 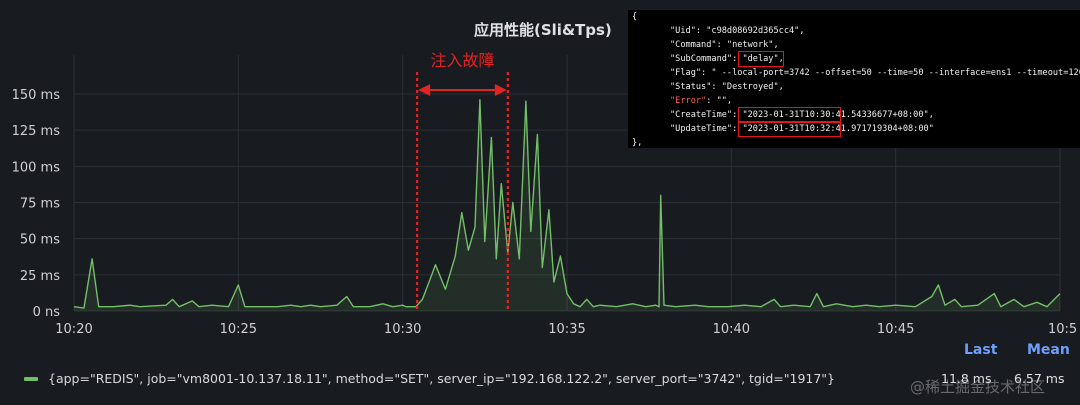 What do you see at coordinates (706, 129) in the screenshot?
I see `json-updatetime-key: "UpdateTime":` at bounding box center [706, 129].